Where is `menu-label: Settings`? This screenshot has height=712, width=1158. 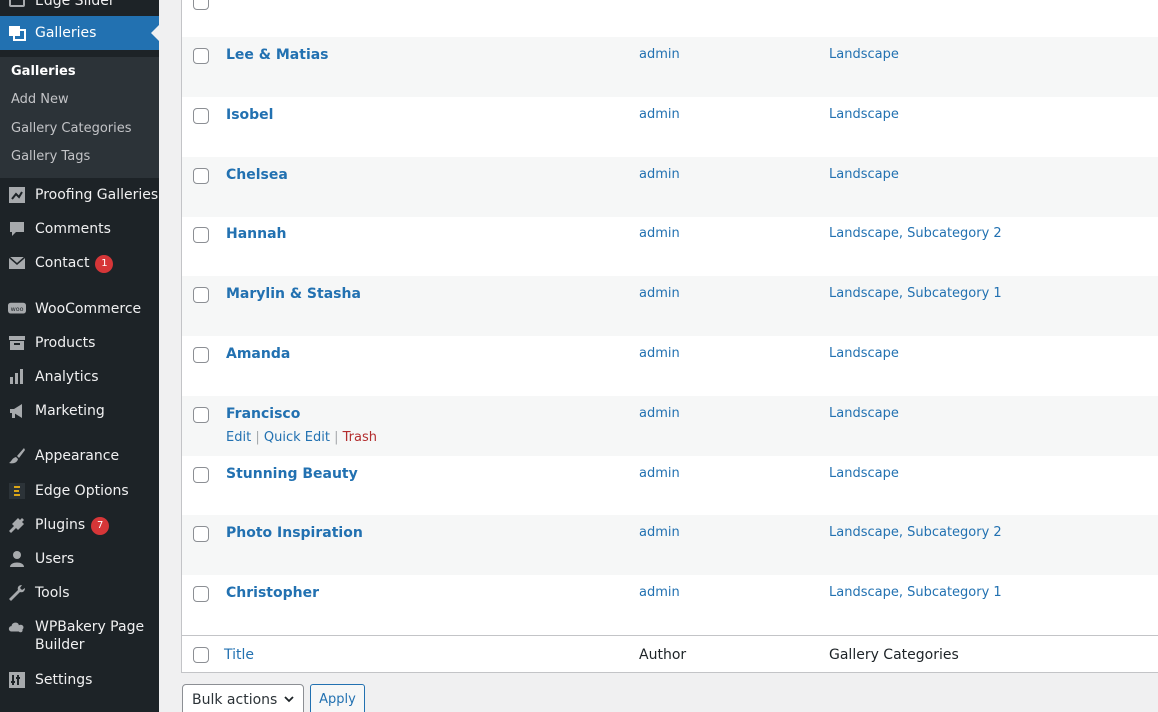
menu-label: Settings is located at coordinates (64, 680).